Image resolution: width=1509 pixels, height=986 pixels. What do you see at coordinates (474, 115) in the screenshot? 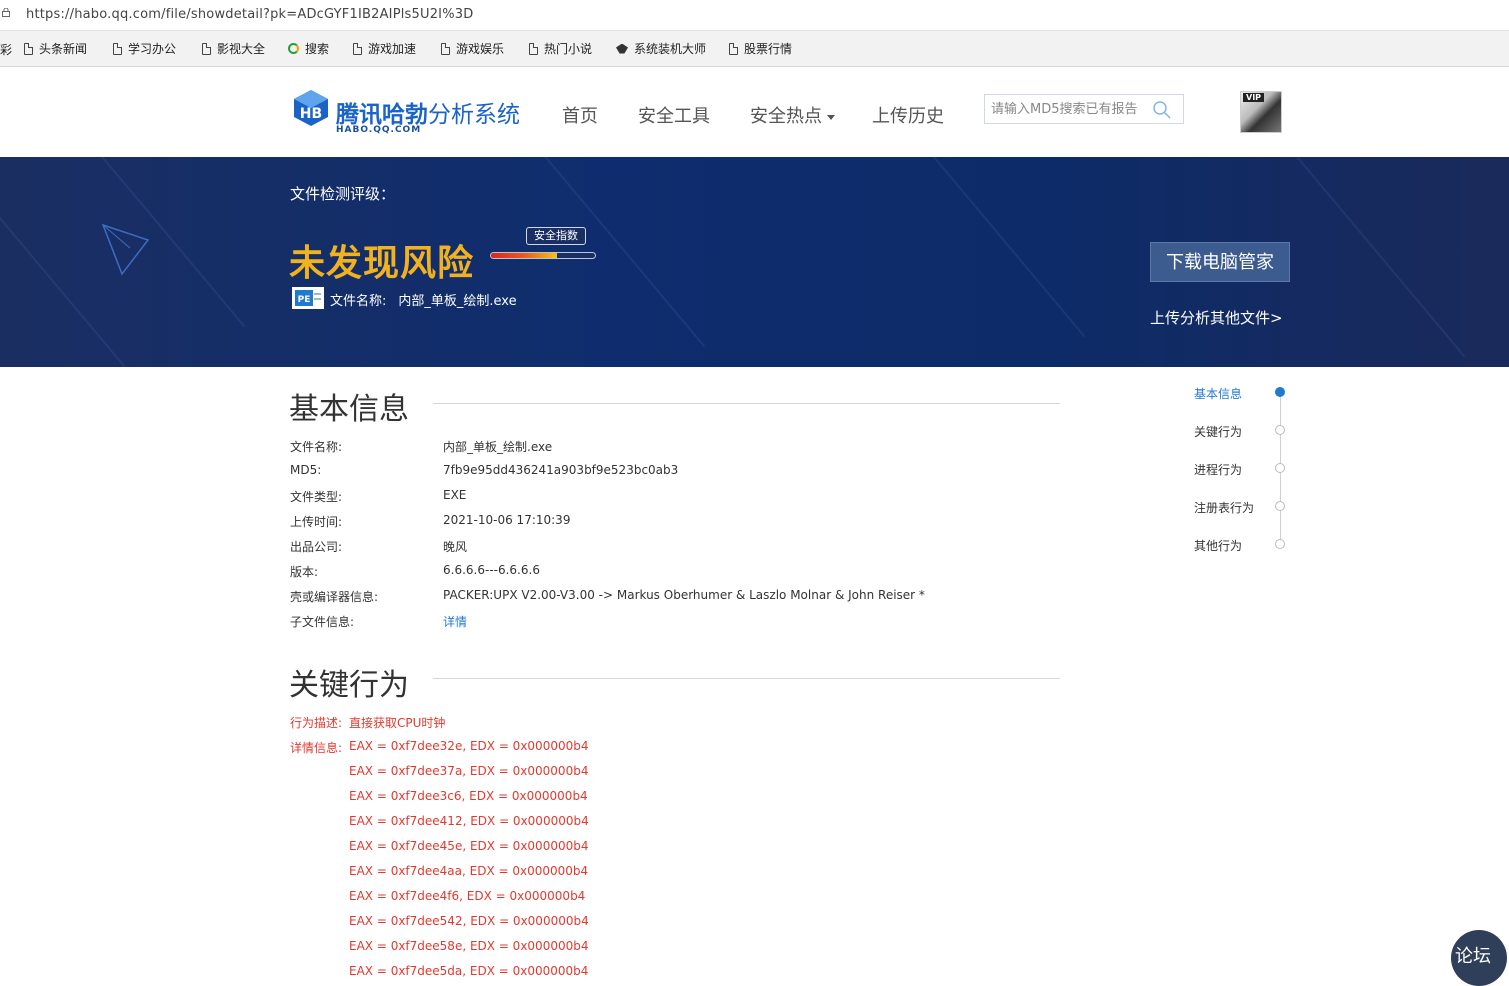
I see `logo-light-text: 分析系统` at bounding box center [474, 115].